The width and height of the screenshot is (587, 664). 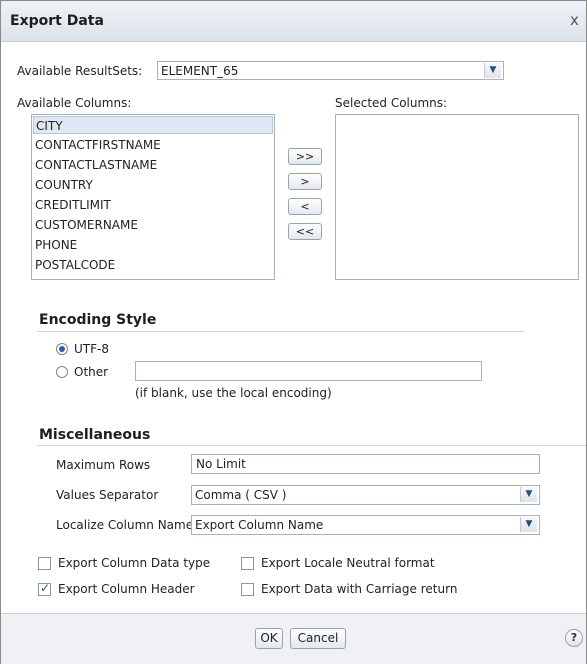 What do you see at coordinates (259, 525) in the screenshot?
I see `localize-column-value: Export Column Name` at bounding box center [259, 525].